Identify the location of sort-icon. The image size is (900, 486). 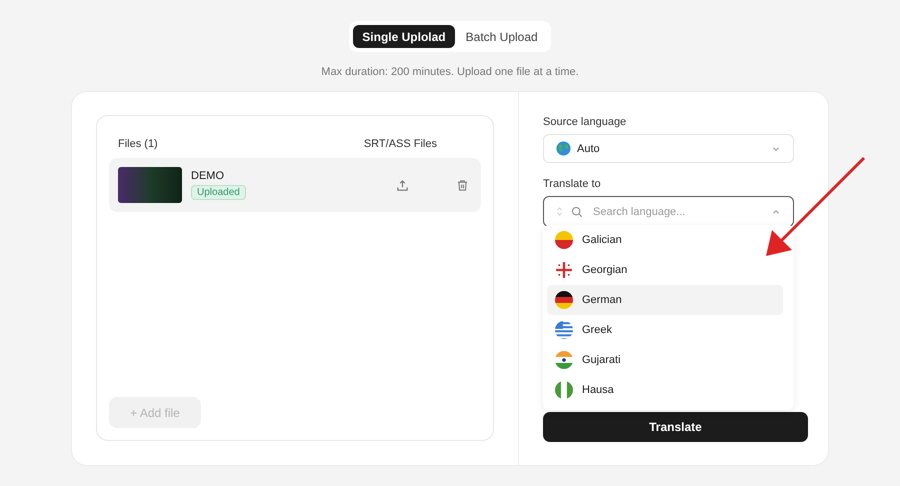
(559, 211).